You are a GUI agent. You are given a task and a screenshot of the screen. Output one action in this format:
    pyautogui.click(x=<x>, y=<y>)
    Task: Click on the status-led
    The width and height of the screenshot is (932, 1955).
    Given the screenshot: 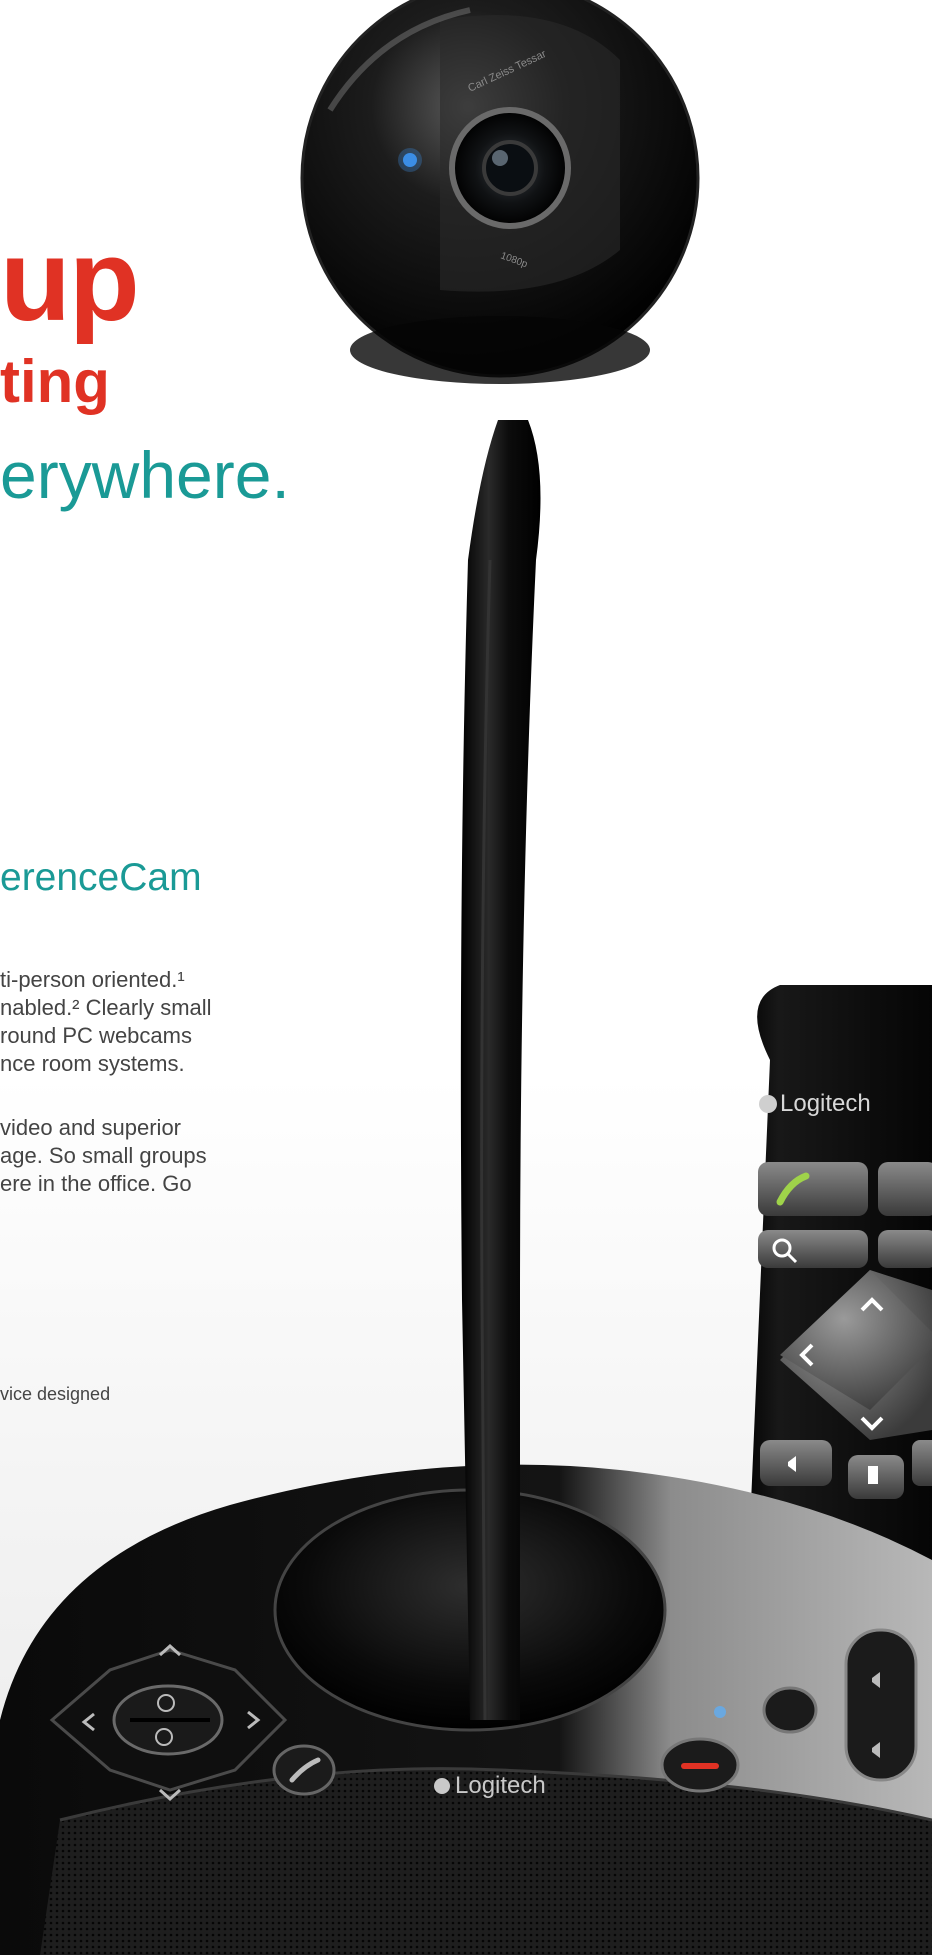 What is the action you would take?
    pyautogui.click(x=720, y=1712)
    